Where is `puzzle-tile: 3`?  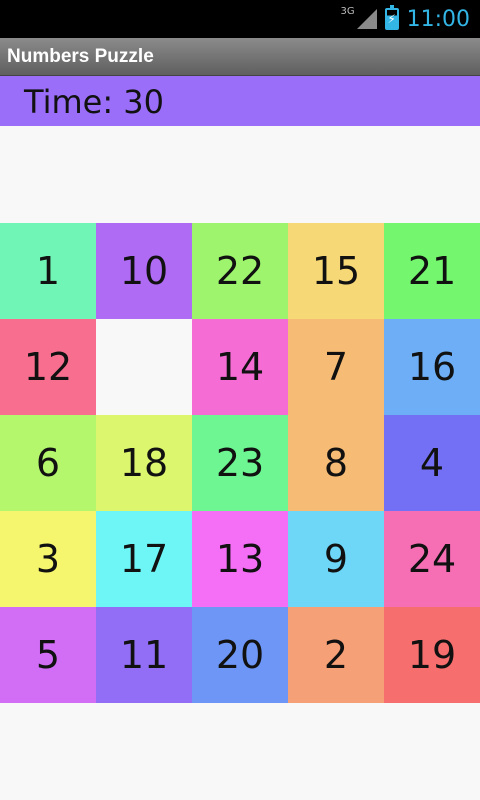 puzzle-tile: 3 is located at coordinates (48, 559).